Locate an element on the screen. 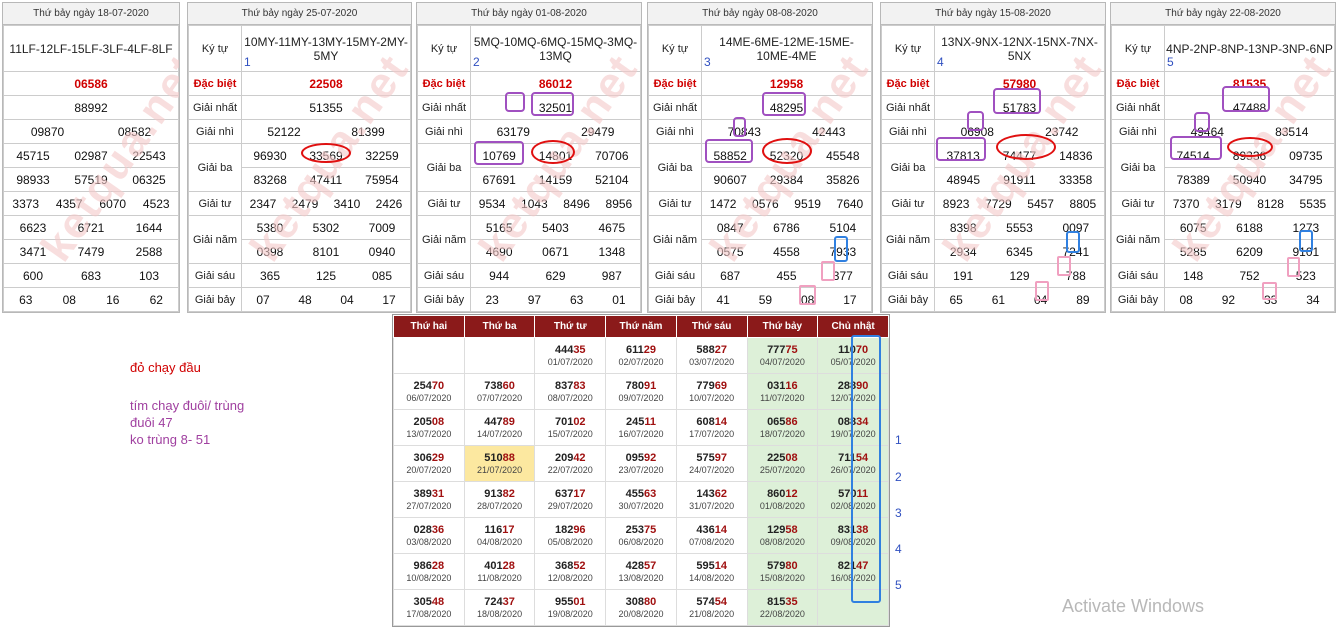  draw-result-number: 09592 is located at coordinates (641, 458).